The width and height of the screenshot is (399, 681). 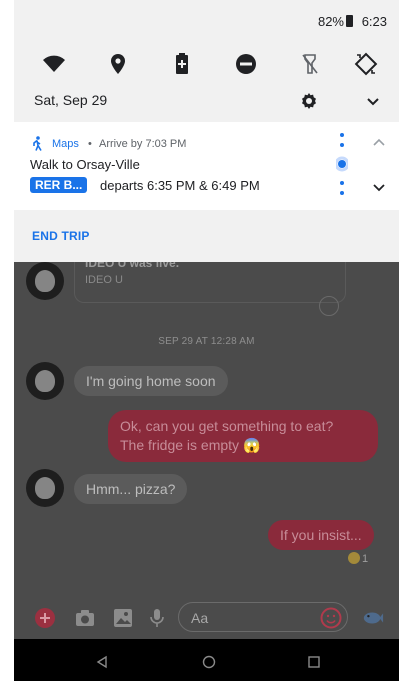 I want to click on date-separator: SEP 29 AT 12:28 AM, so click(x=206, y=341).